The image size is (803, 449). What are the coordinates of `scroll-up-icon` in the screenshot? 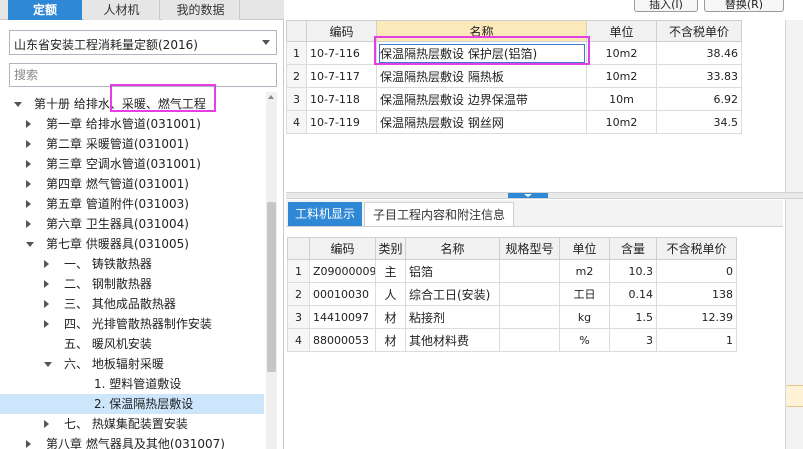 It's located at (271, 97).